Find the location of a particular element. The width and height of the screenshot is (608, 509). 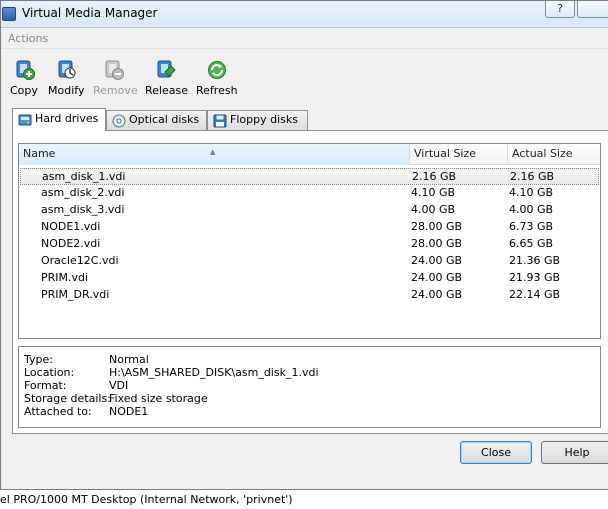

table-row: NODE1.vdi 28.00 GB 6.73 GB is located at coordinates (309, 227).